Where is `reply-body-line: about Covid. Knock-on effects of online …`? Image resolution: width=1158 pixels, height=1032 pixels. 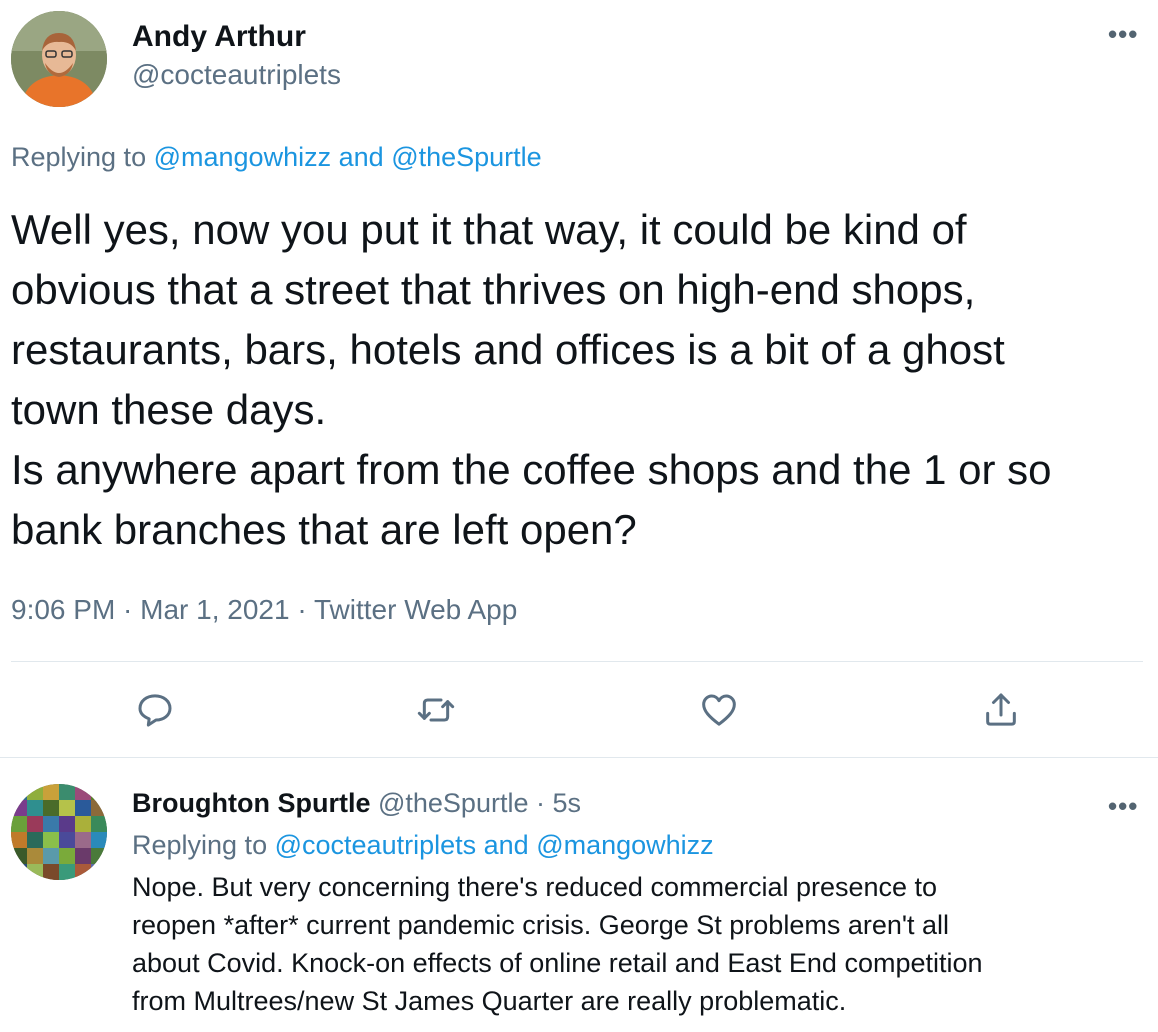 reply-body-line: about Covid. Knock-on effects of online … is located at coordinates (557, 963).